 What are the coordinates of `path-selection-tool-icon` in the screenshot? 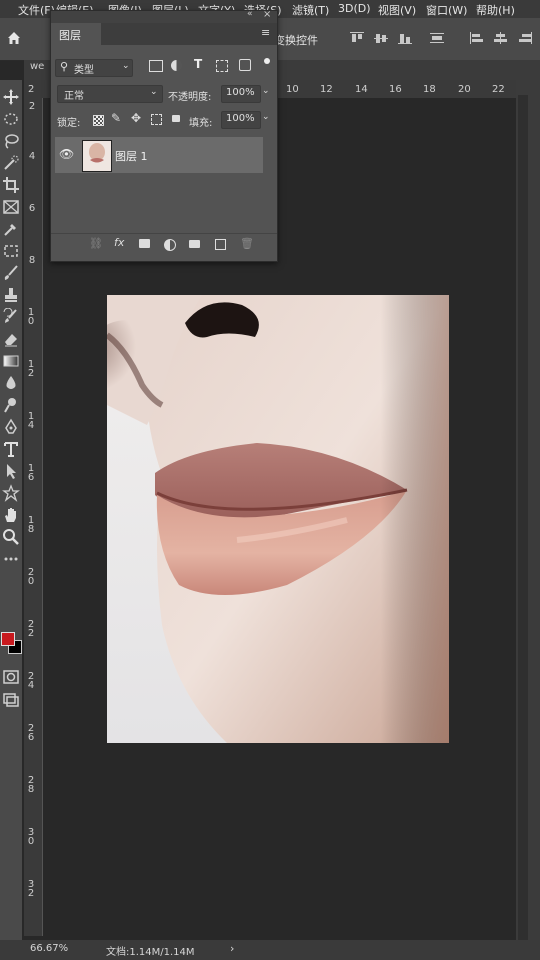 It's located at (11, 471).